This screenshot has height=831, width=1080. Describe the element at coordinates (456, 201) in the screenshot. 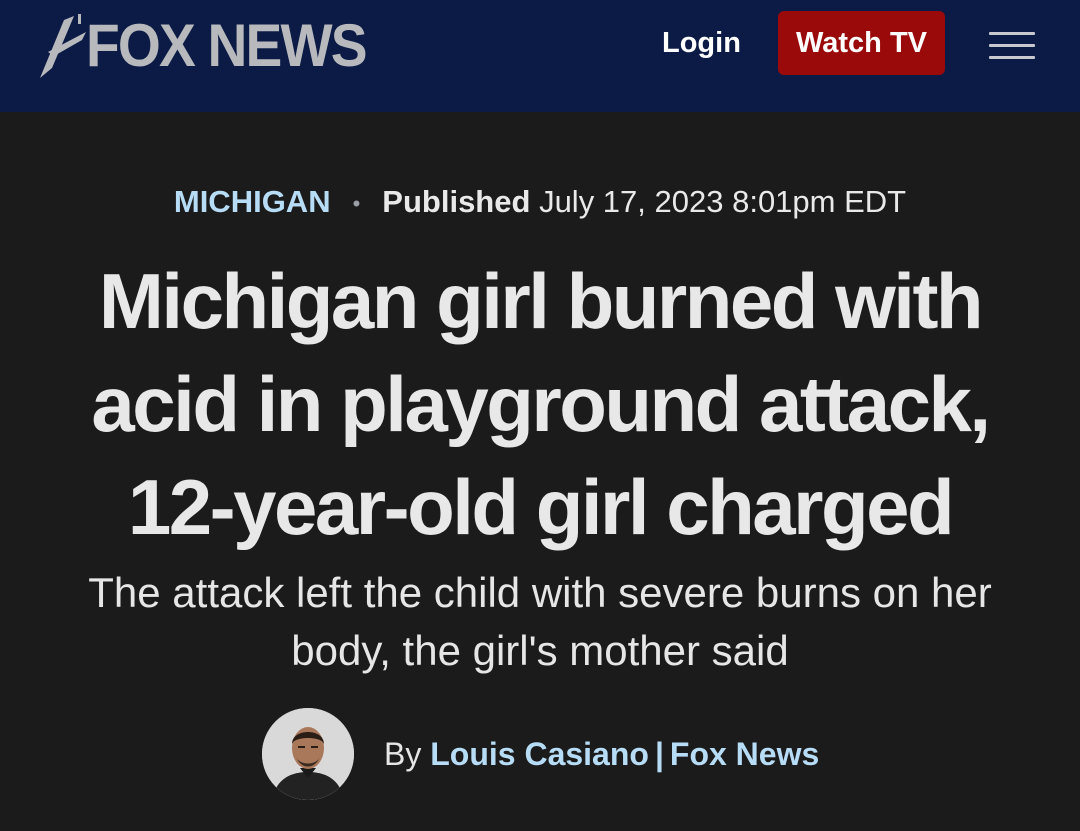

I see `published-label: Published` at that location.